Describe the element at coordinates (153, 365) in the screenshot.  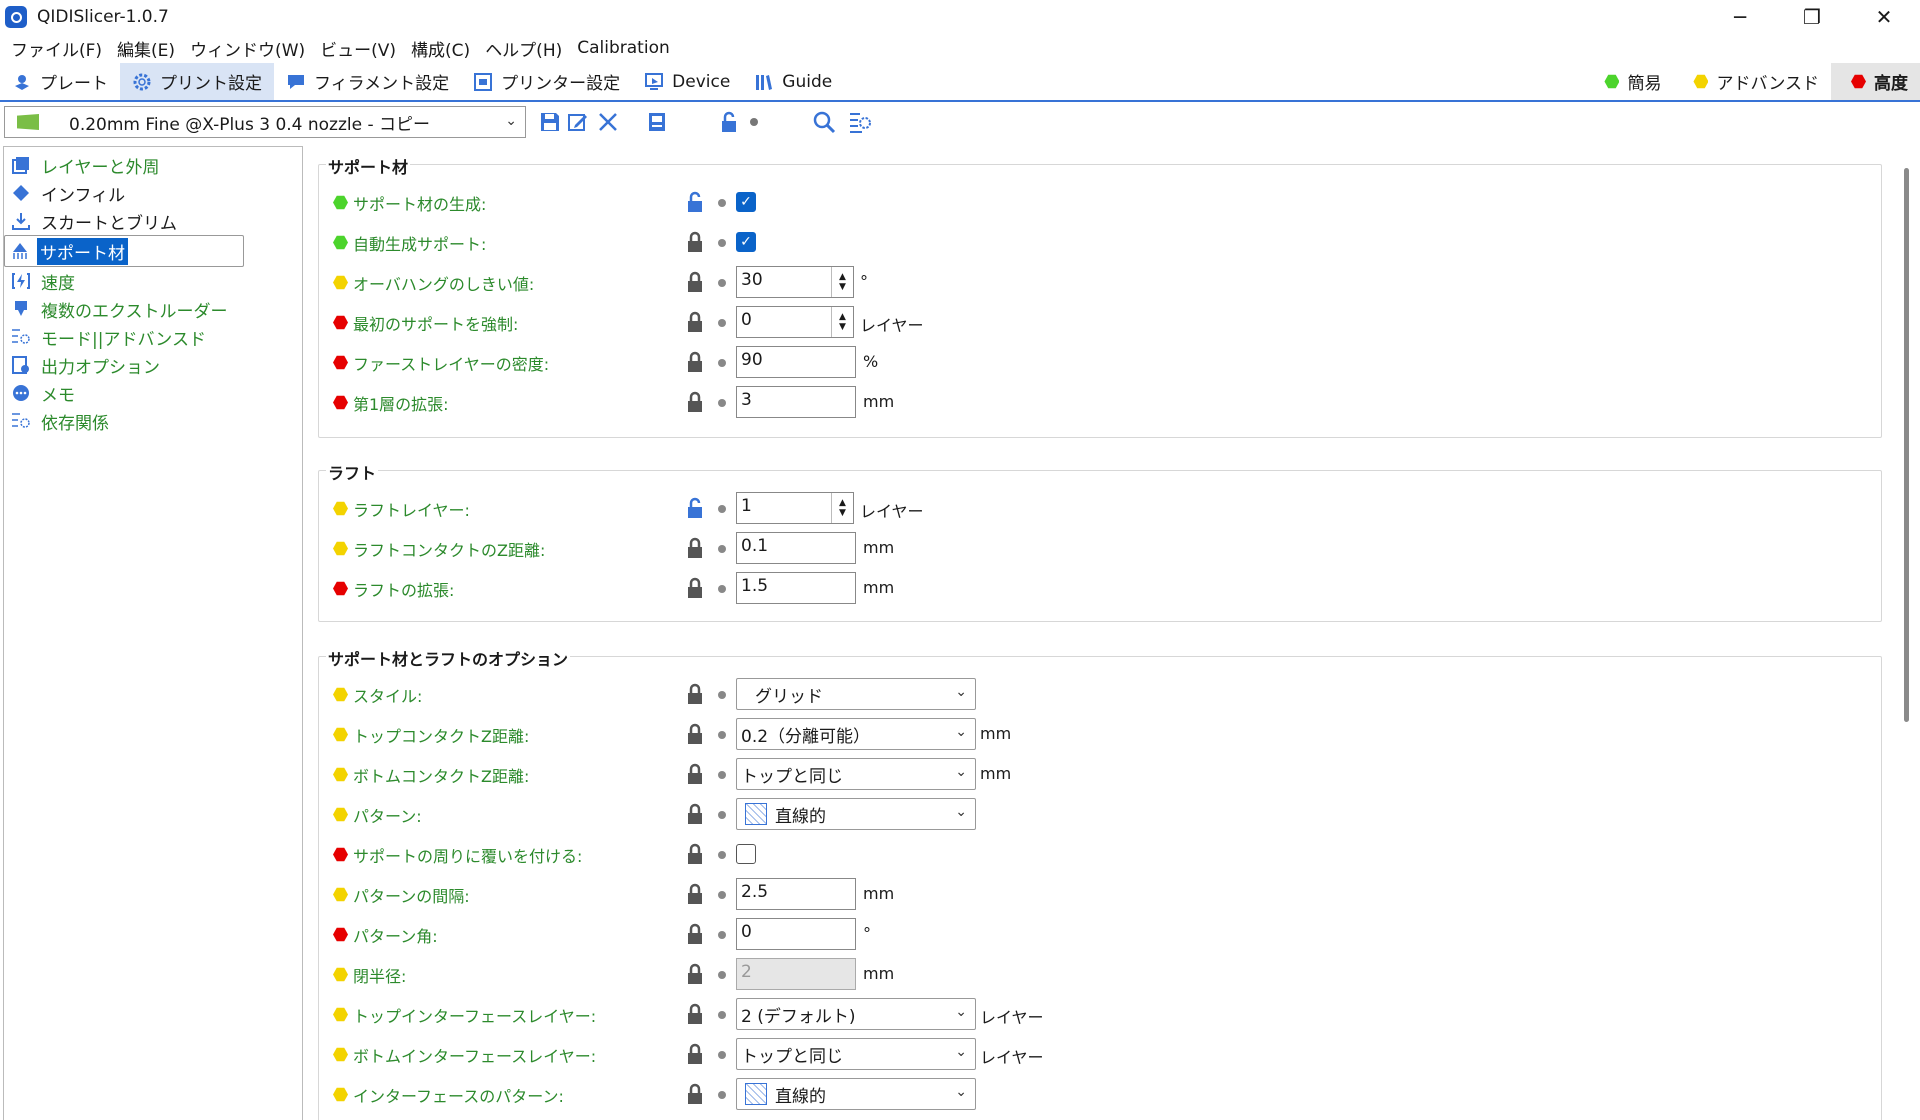
I see `sidebar-item-output-options: 出力オプション` at that location.